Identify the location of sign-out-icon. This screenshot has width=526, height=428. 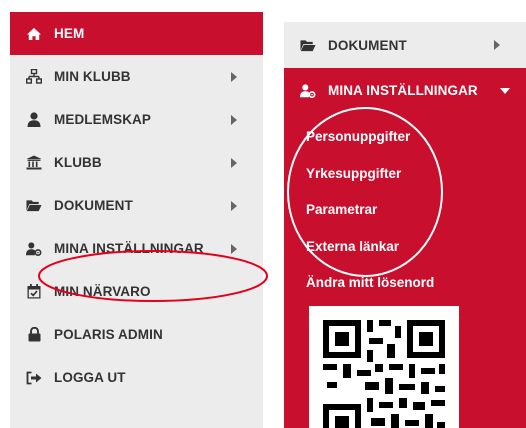
(34, 378).